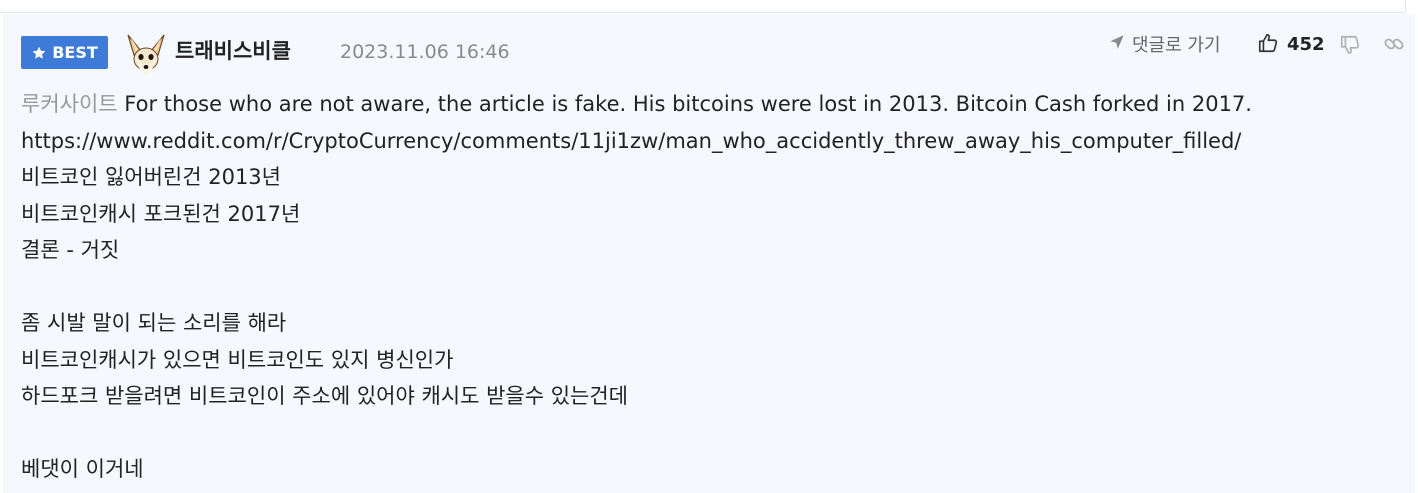 This screenshot has height=493, width=1418. I want to click on navigation-arrow-icon, so click(1117, 46).